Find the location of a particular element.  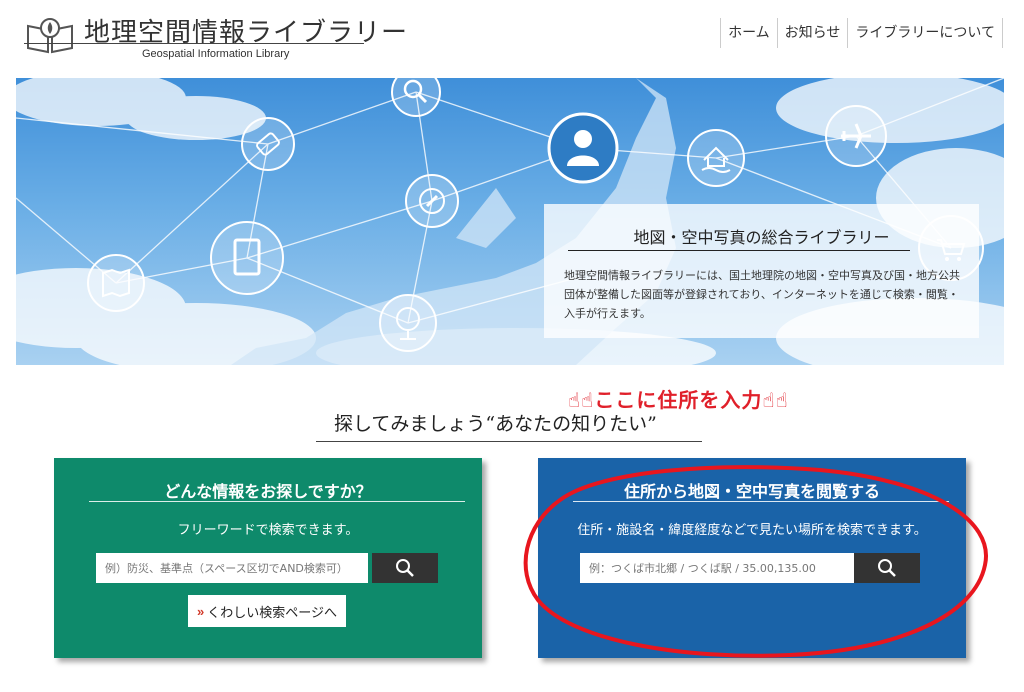

address-card-divider is located at coordinates (761, 501).